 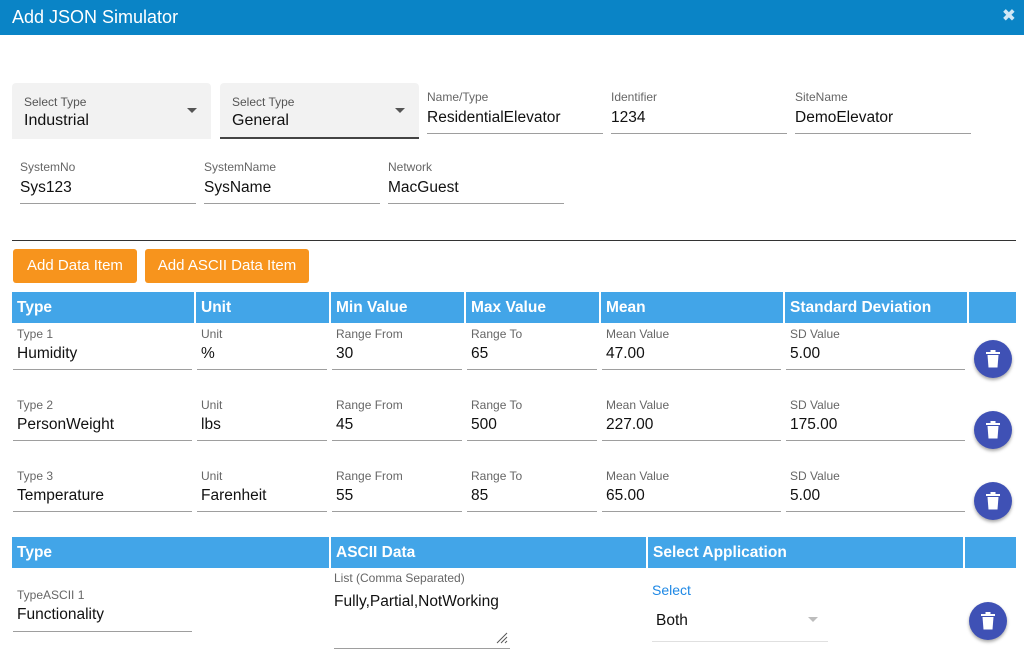 What do you see at coordinates (102, 348) in the screenshot?
I see `type-input: Type 1 Humidity` at bounding box center [102, 348].